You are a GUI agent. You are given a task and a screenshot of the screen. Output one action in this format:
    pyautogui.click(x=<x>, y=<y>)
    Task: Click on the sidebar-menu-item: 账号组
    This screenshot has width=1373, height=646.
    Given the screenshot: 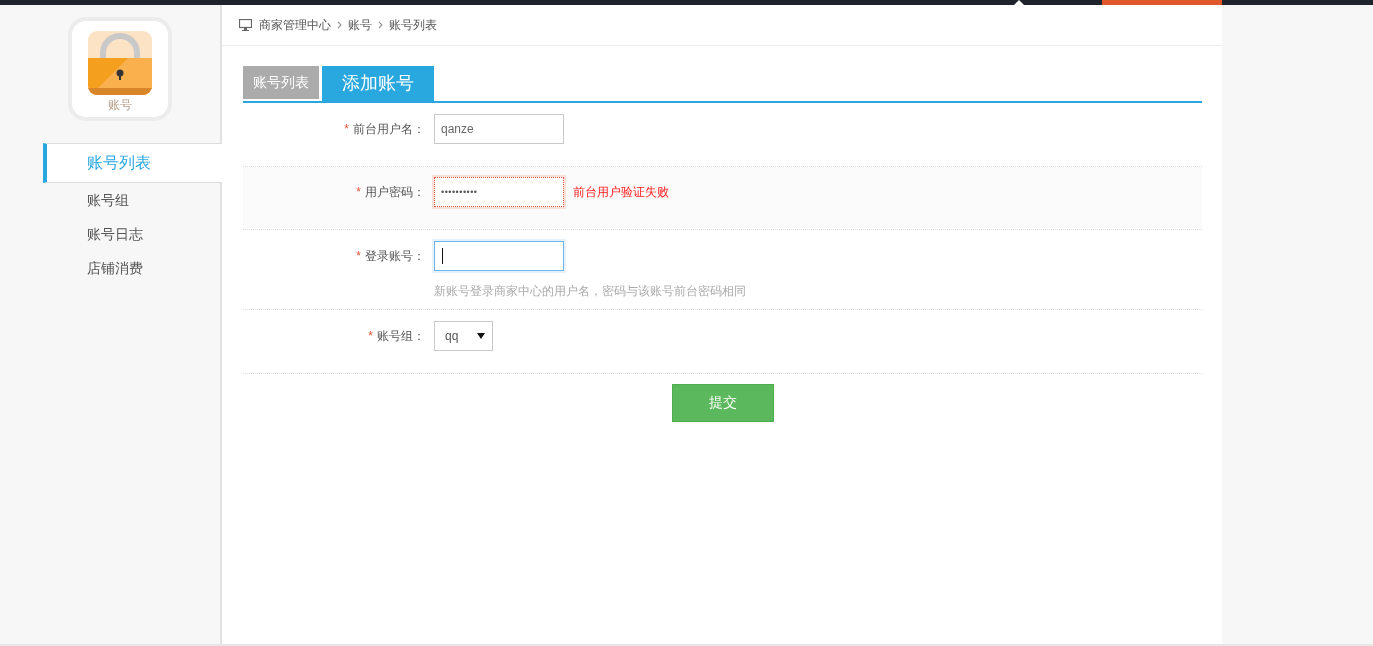 What is the action you would take?
    pyautogui.click(x=131, y=200)
    